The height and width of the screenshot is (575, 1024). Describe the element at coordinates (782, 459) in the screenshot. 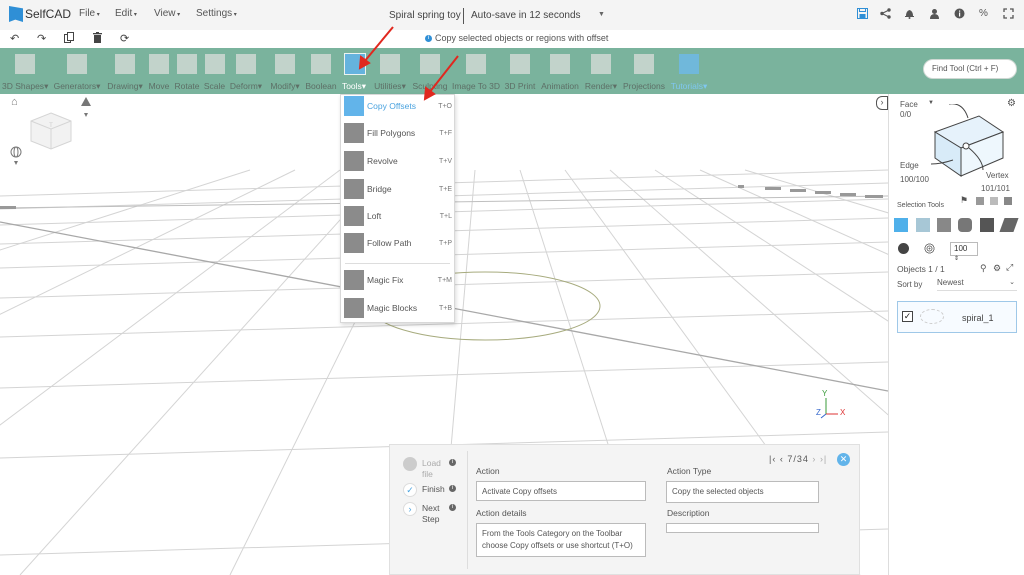

I see `prev-page-icon: ‹` at that location.